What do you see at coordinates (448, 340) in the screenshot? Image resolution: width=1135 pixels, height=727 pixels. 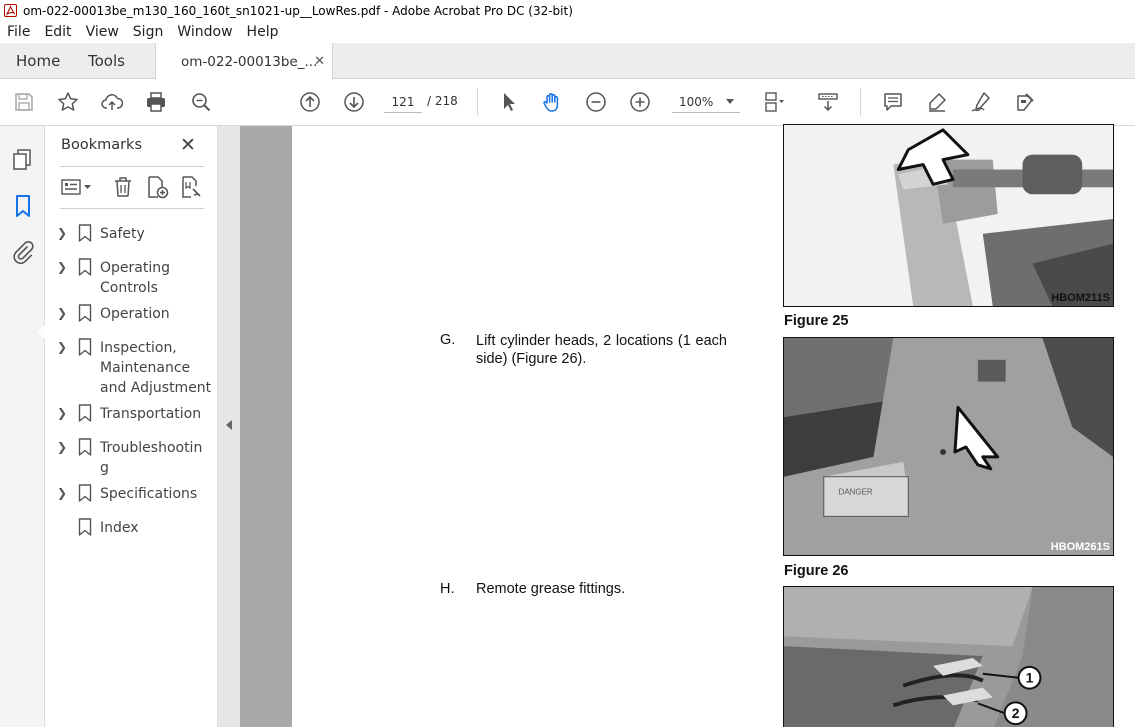 I see `step-letter-g: G.` at bounding box center [448, 340].